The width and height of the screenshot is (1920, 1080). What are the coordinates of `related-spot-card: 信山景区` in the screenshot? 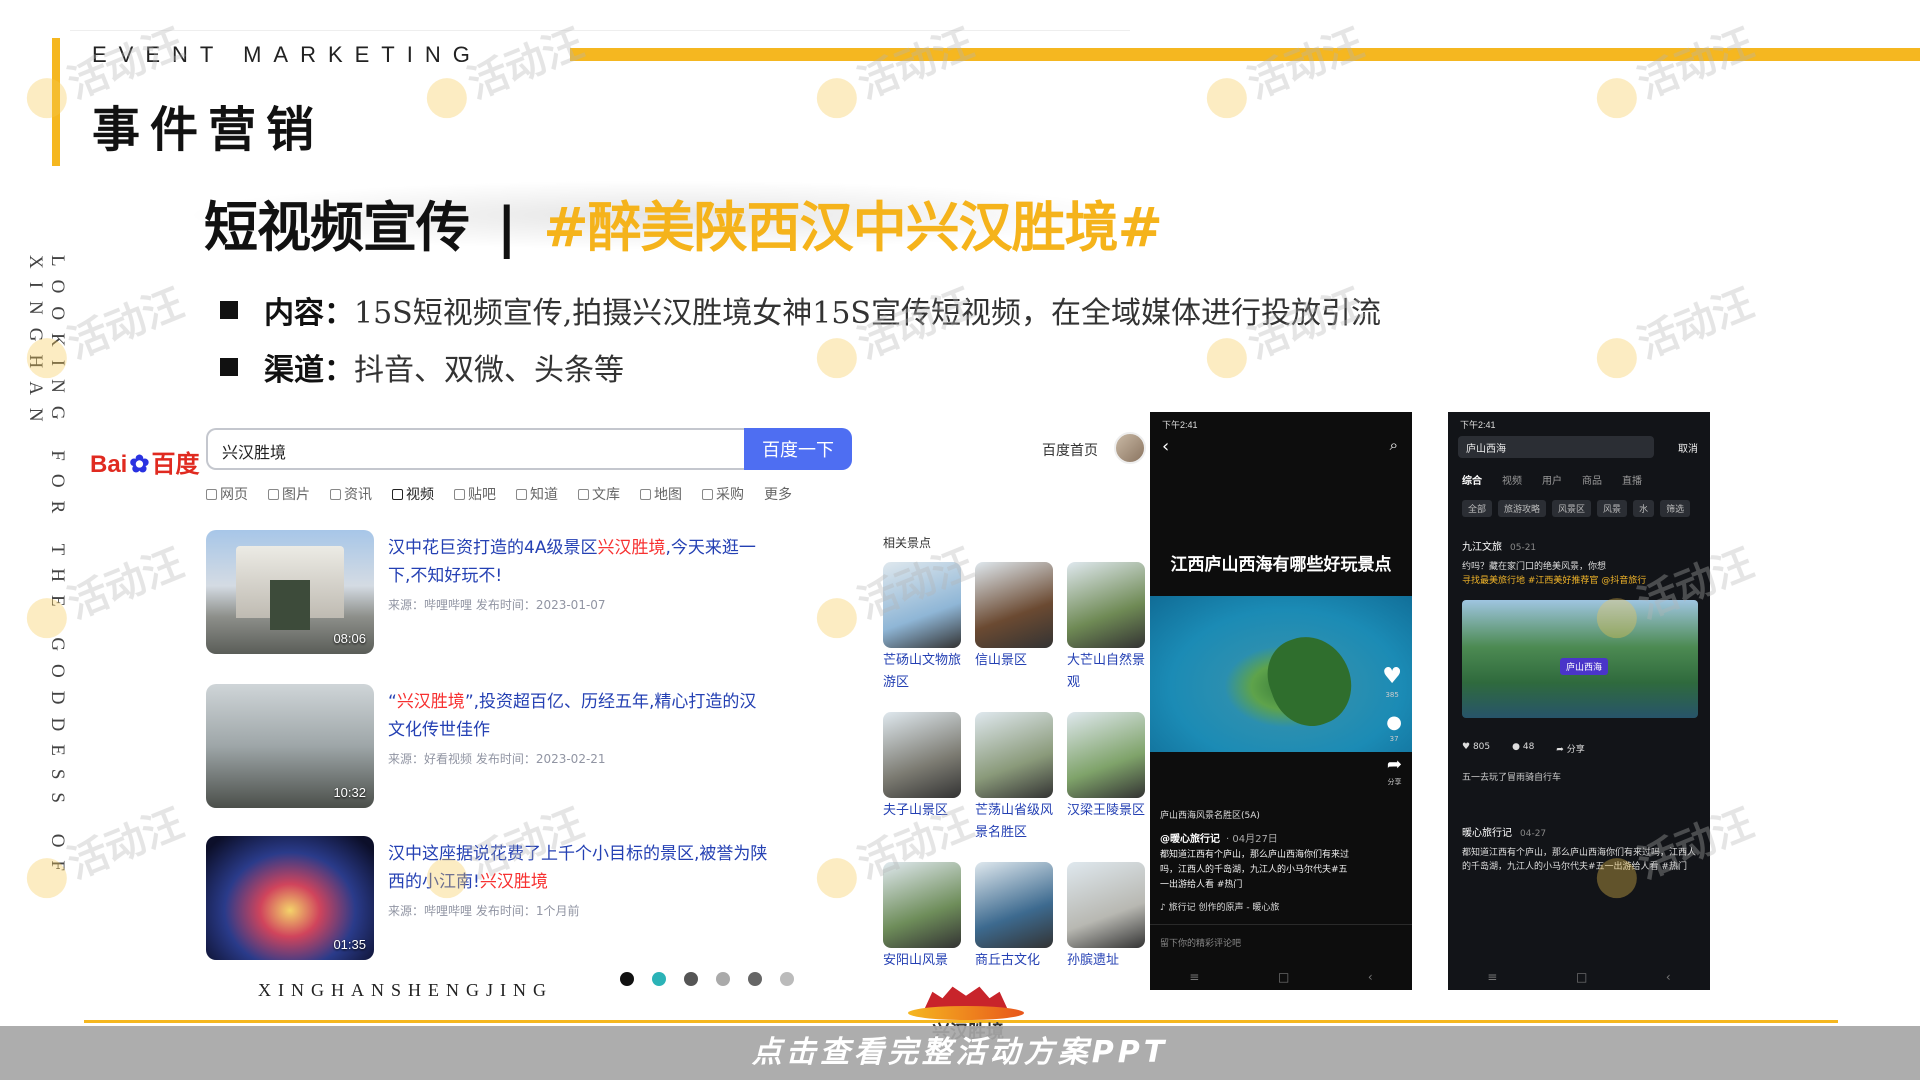 It's located at (1015, 617).